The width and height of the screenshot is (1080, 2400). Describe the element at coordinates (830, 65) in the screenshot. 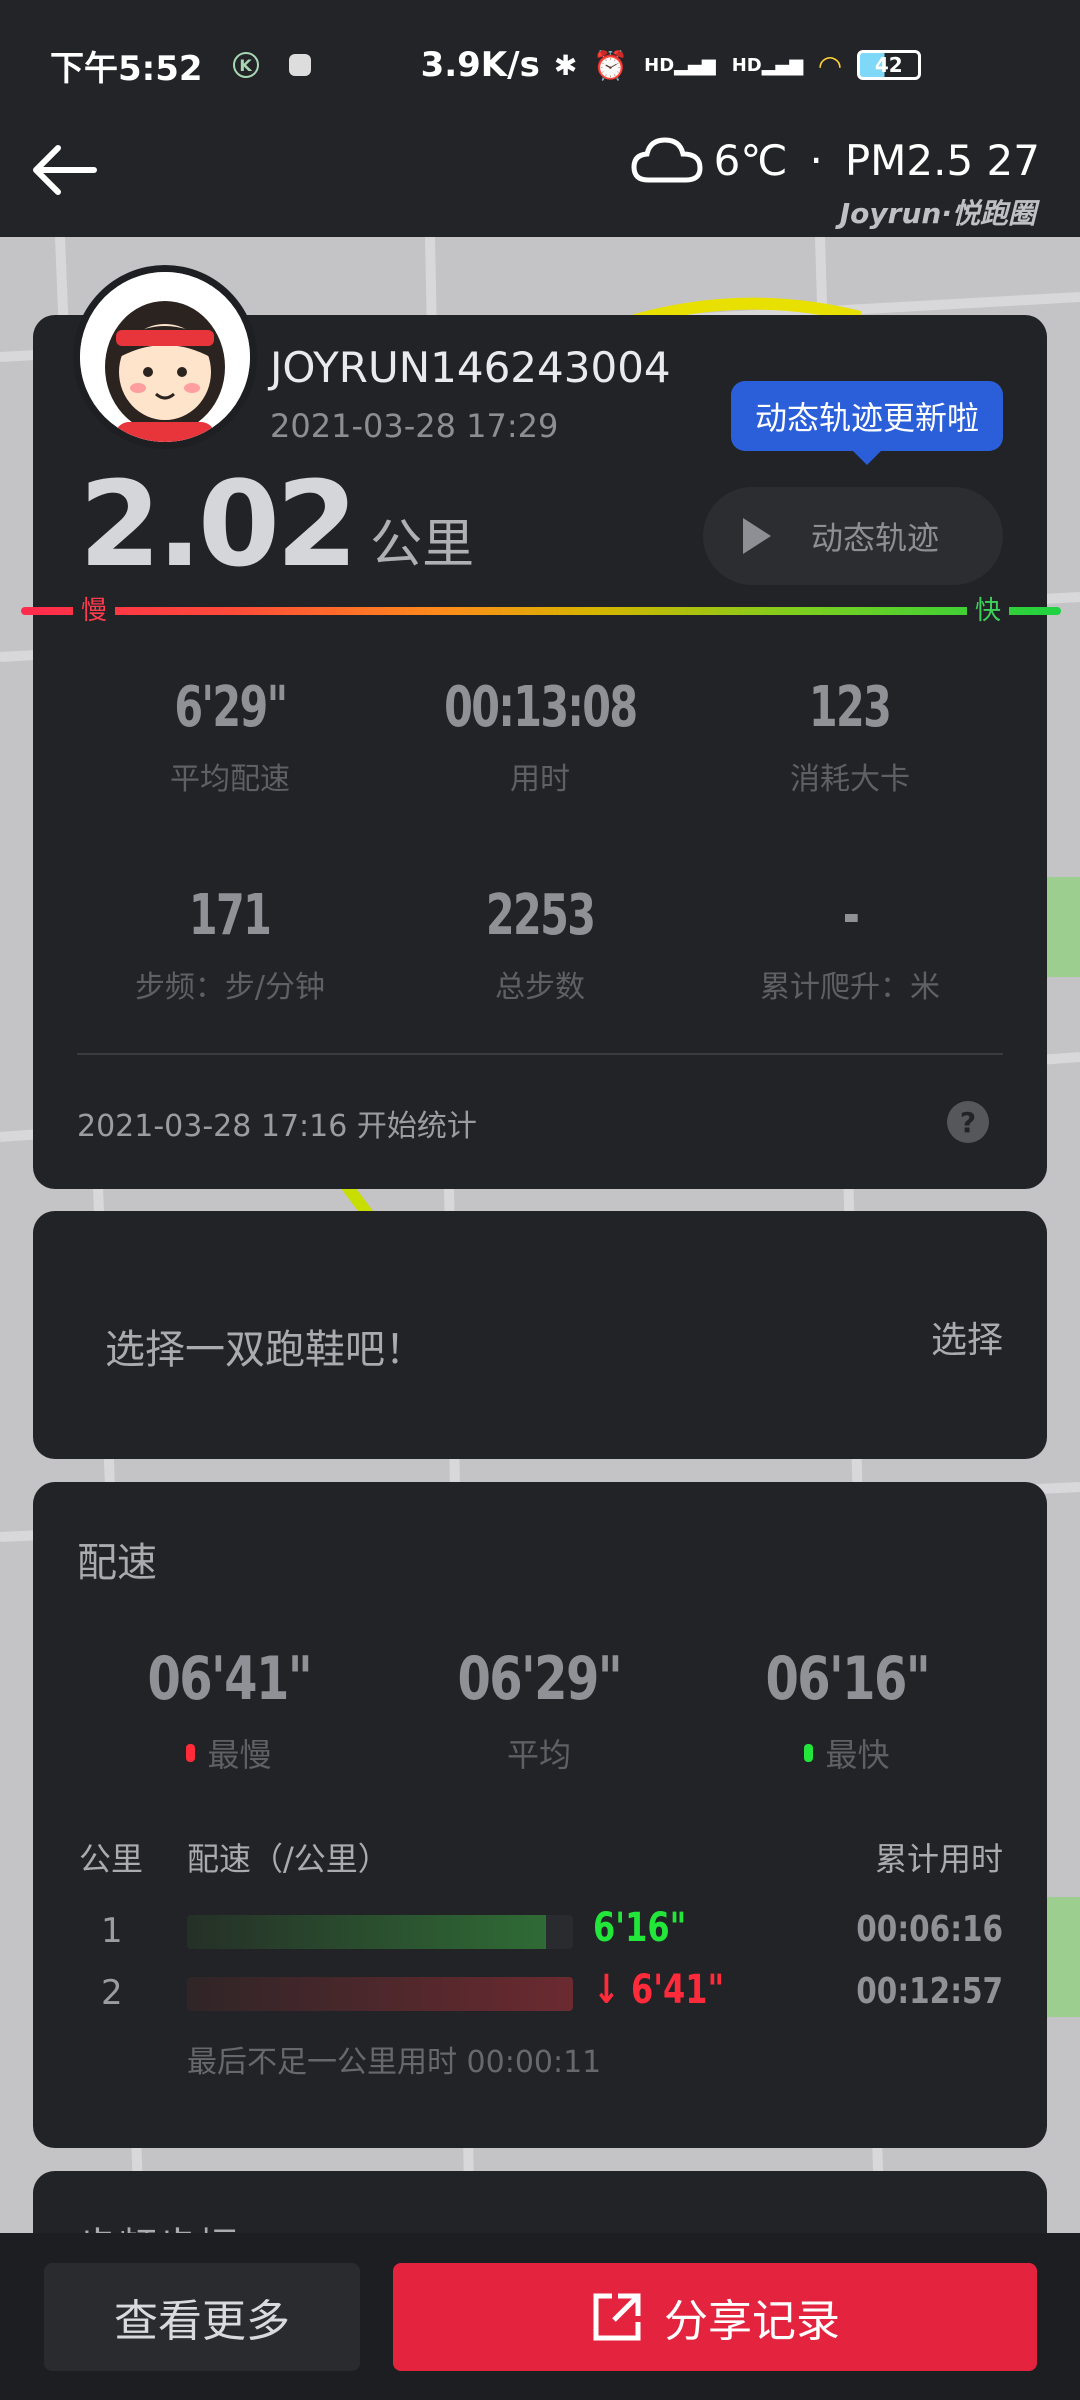

I see `wifi-icon: ◠` at that location.